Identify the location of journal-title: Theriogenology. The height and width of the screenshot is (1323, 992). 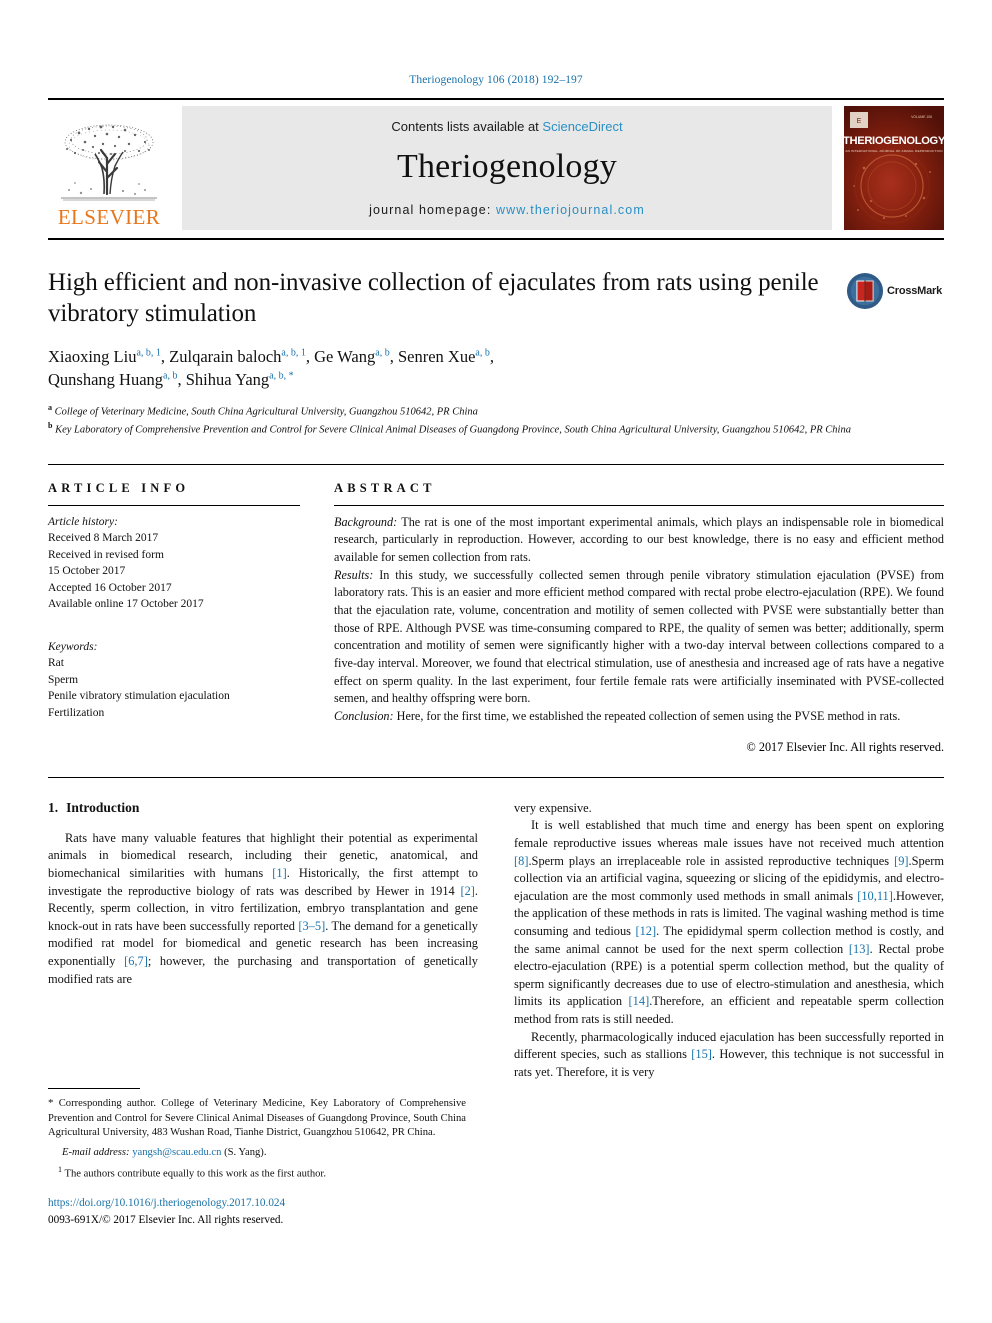
(507, 166).